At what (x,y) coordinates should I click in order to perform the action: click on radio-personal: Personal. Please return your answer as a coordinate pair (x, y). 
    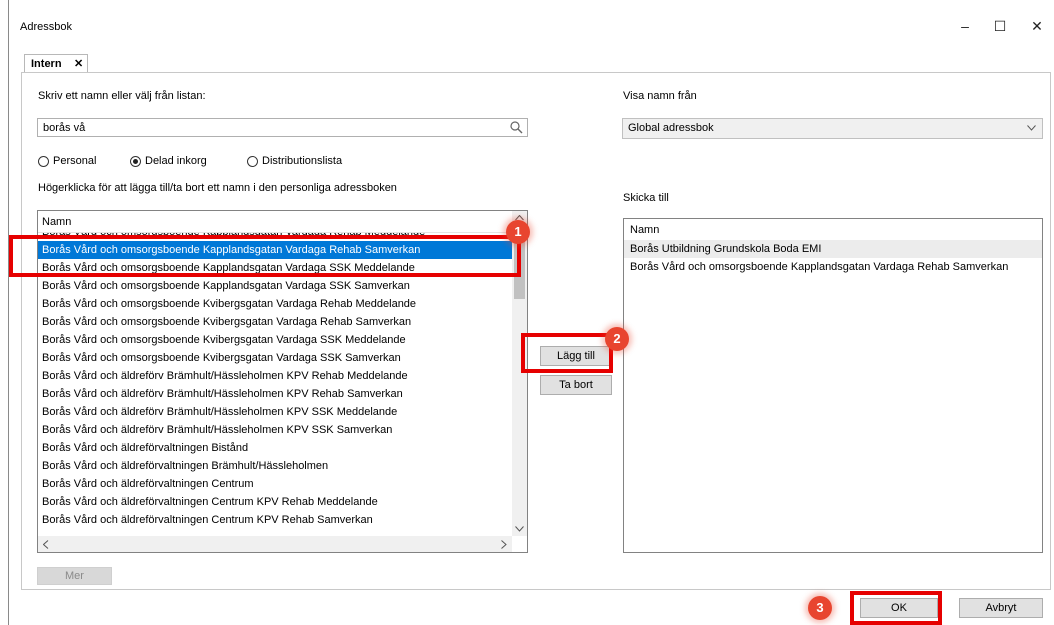
    Looking at the image, I should click on (78, 162).